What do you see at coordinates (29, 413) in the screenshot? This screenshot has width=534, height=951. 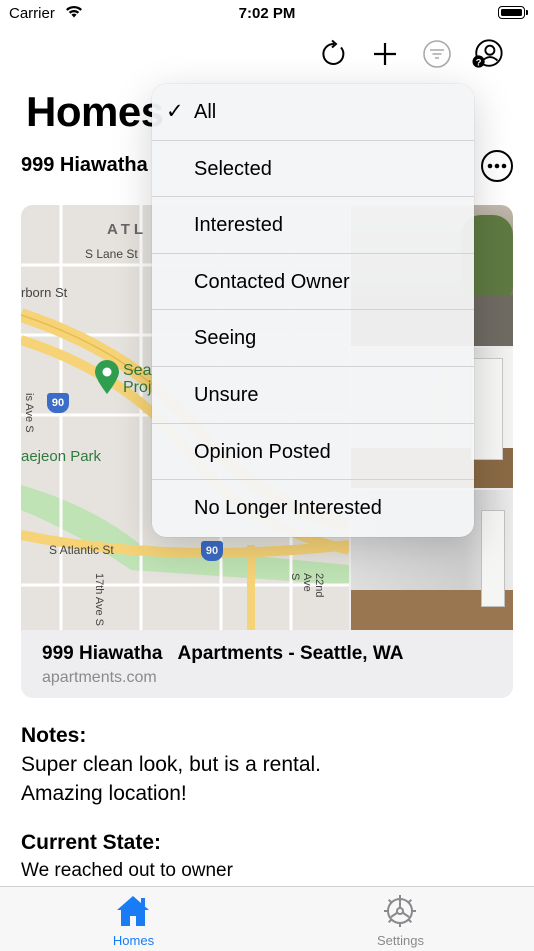 I see `map-label-street: is Ave S` at bounding box center [29, 413].